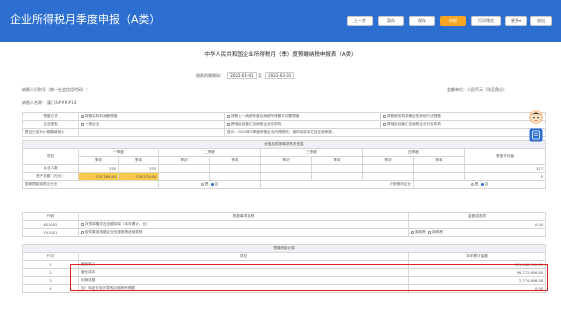 The width and height of the screenshot is (561, 315). Describe the element at coordinates (243, 216) in the screenshot. I see `item-name-header: 附报事项名称` at that location.